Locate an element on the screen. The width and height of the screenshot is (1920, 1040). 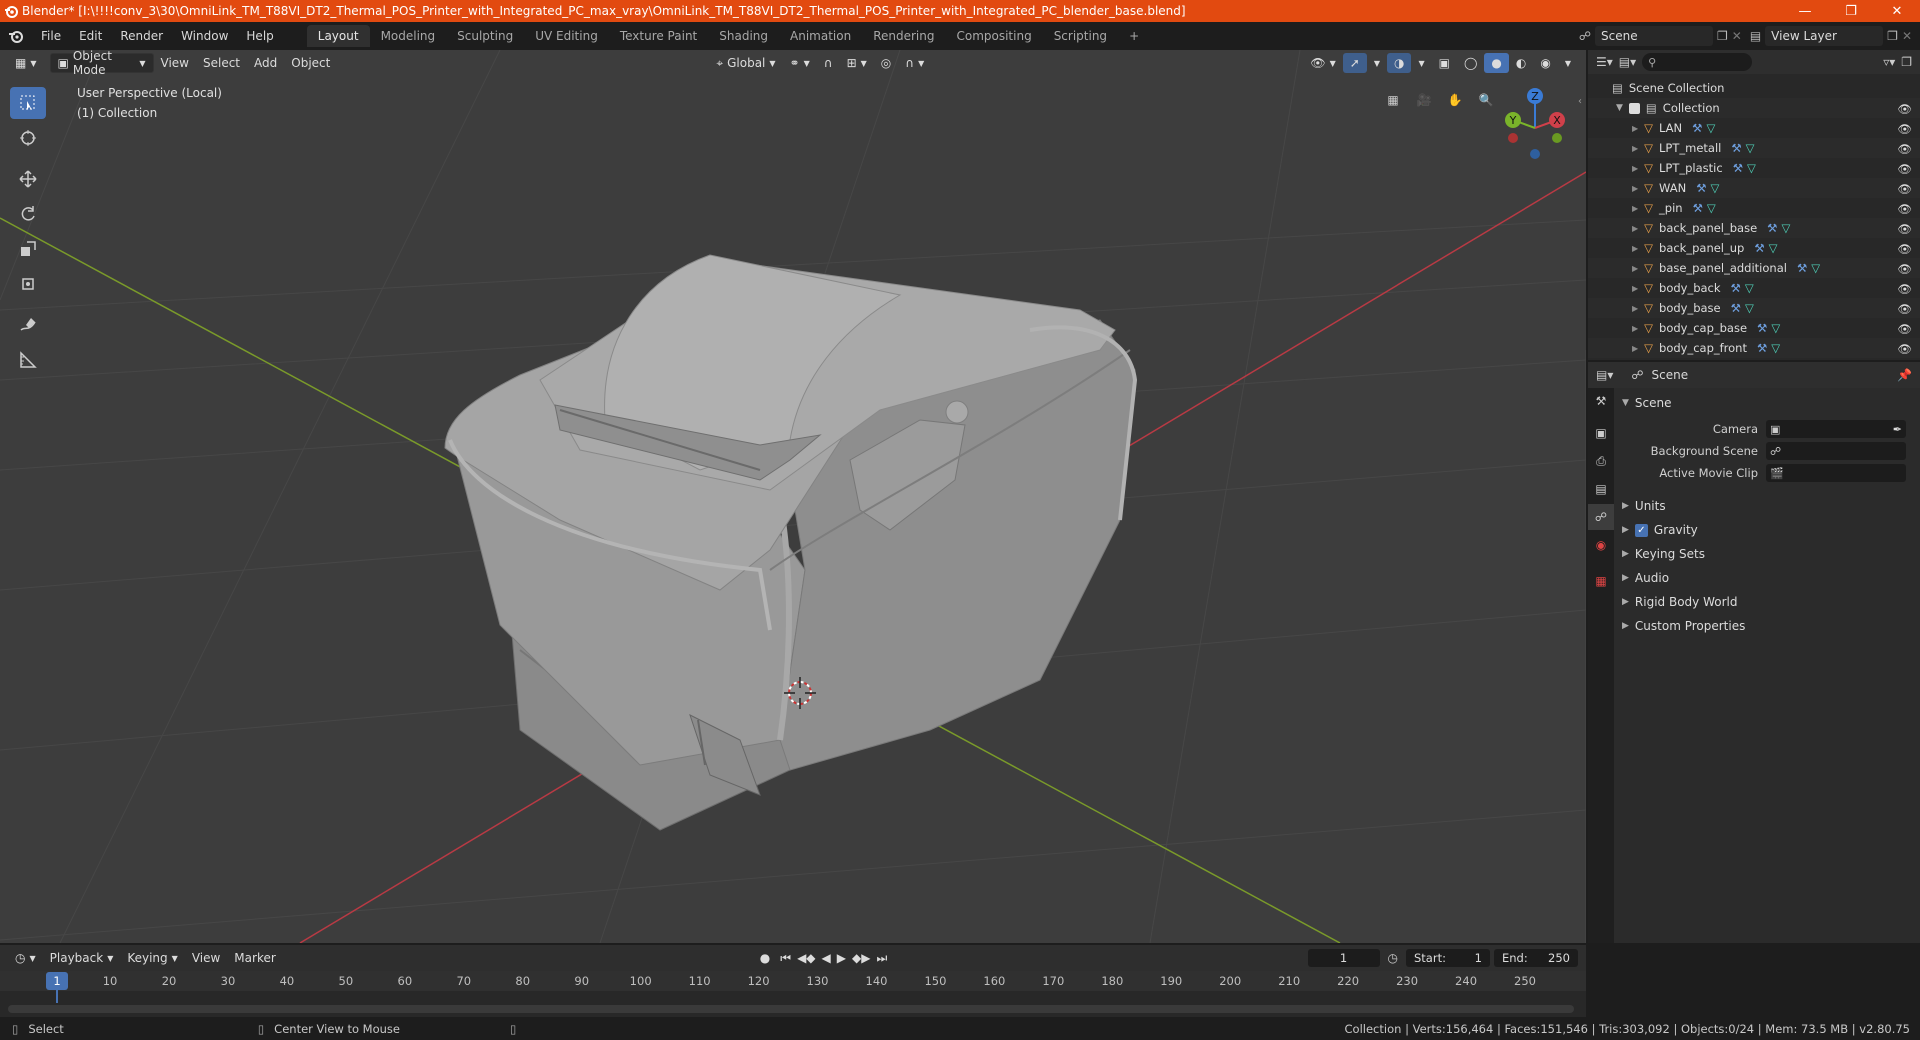
delete-scene-icon: ✕ is located at coordinates (1737, 36).